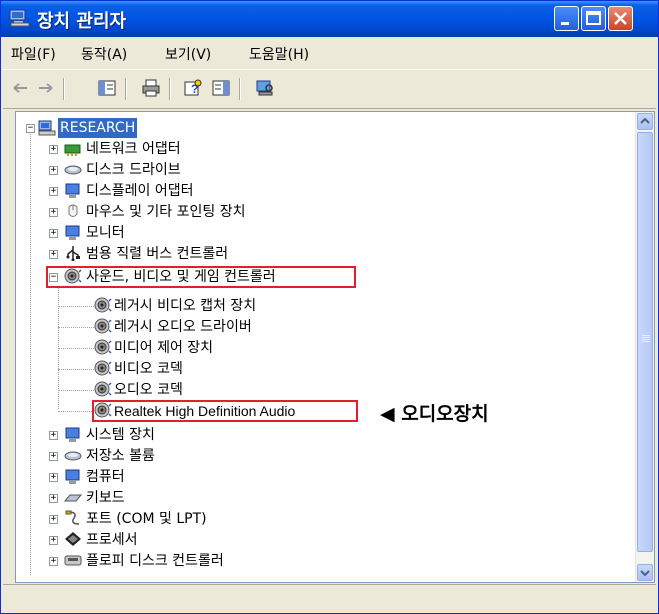  I want to click on highlight-box-audio-device, so click(225, 411).